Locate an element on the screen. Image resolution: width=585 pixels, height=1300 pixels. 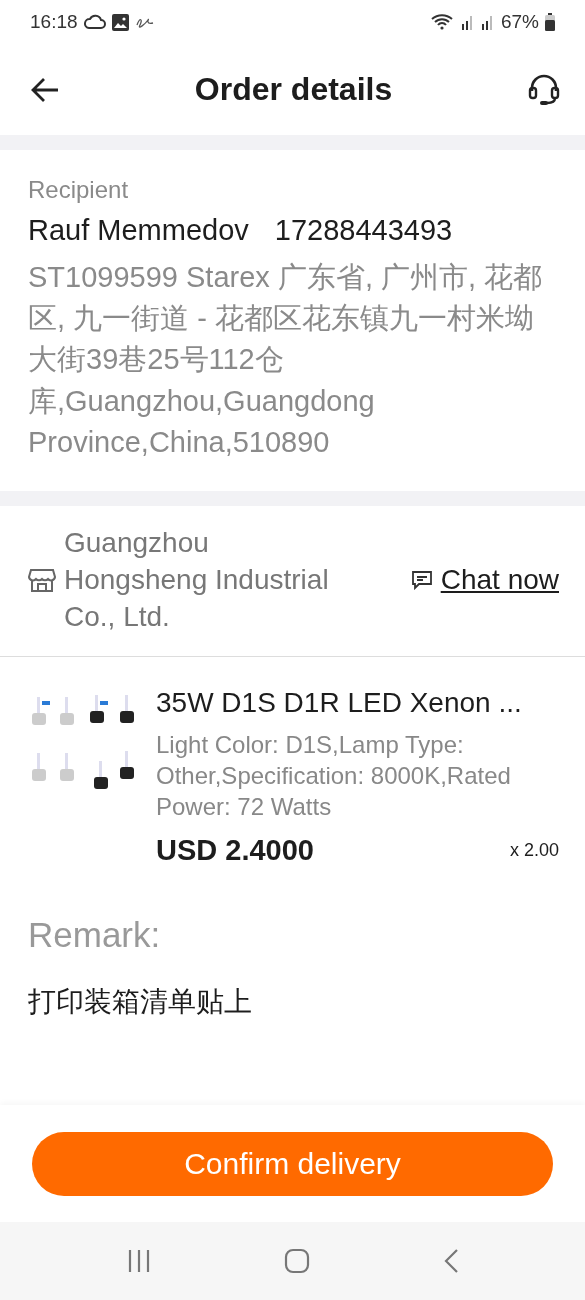
product-price: USD 2.4000 is located at coordinates (235, 851).